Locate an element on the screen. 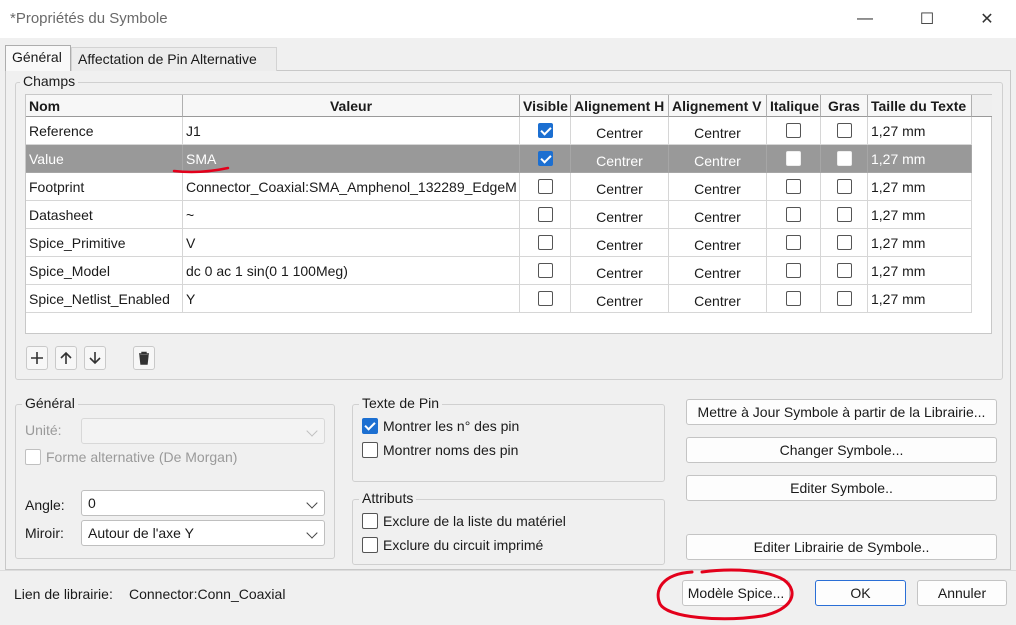 Image resolution: width=1016 pixels, height=625 pixels. cell-name: Datasheet is located at coordinates (104, 215).